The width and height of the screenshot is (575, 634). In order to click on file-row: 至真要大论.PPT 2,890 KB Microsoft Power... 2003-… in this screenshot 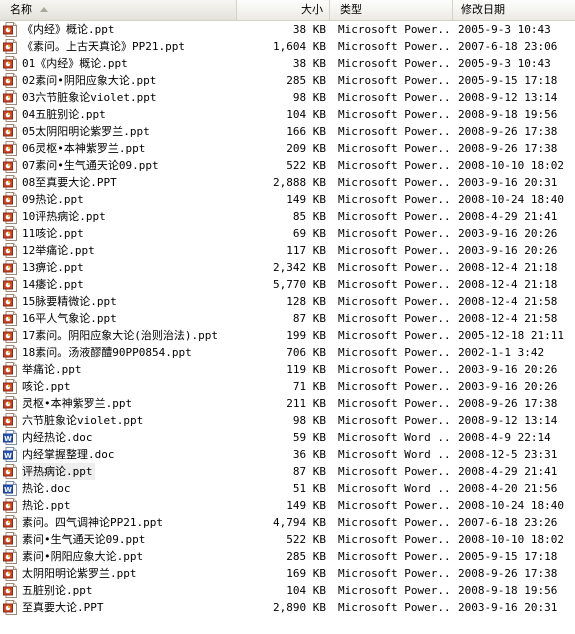, I will do `click(287, 607)`.